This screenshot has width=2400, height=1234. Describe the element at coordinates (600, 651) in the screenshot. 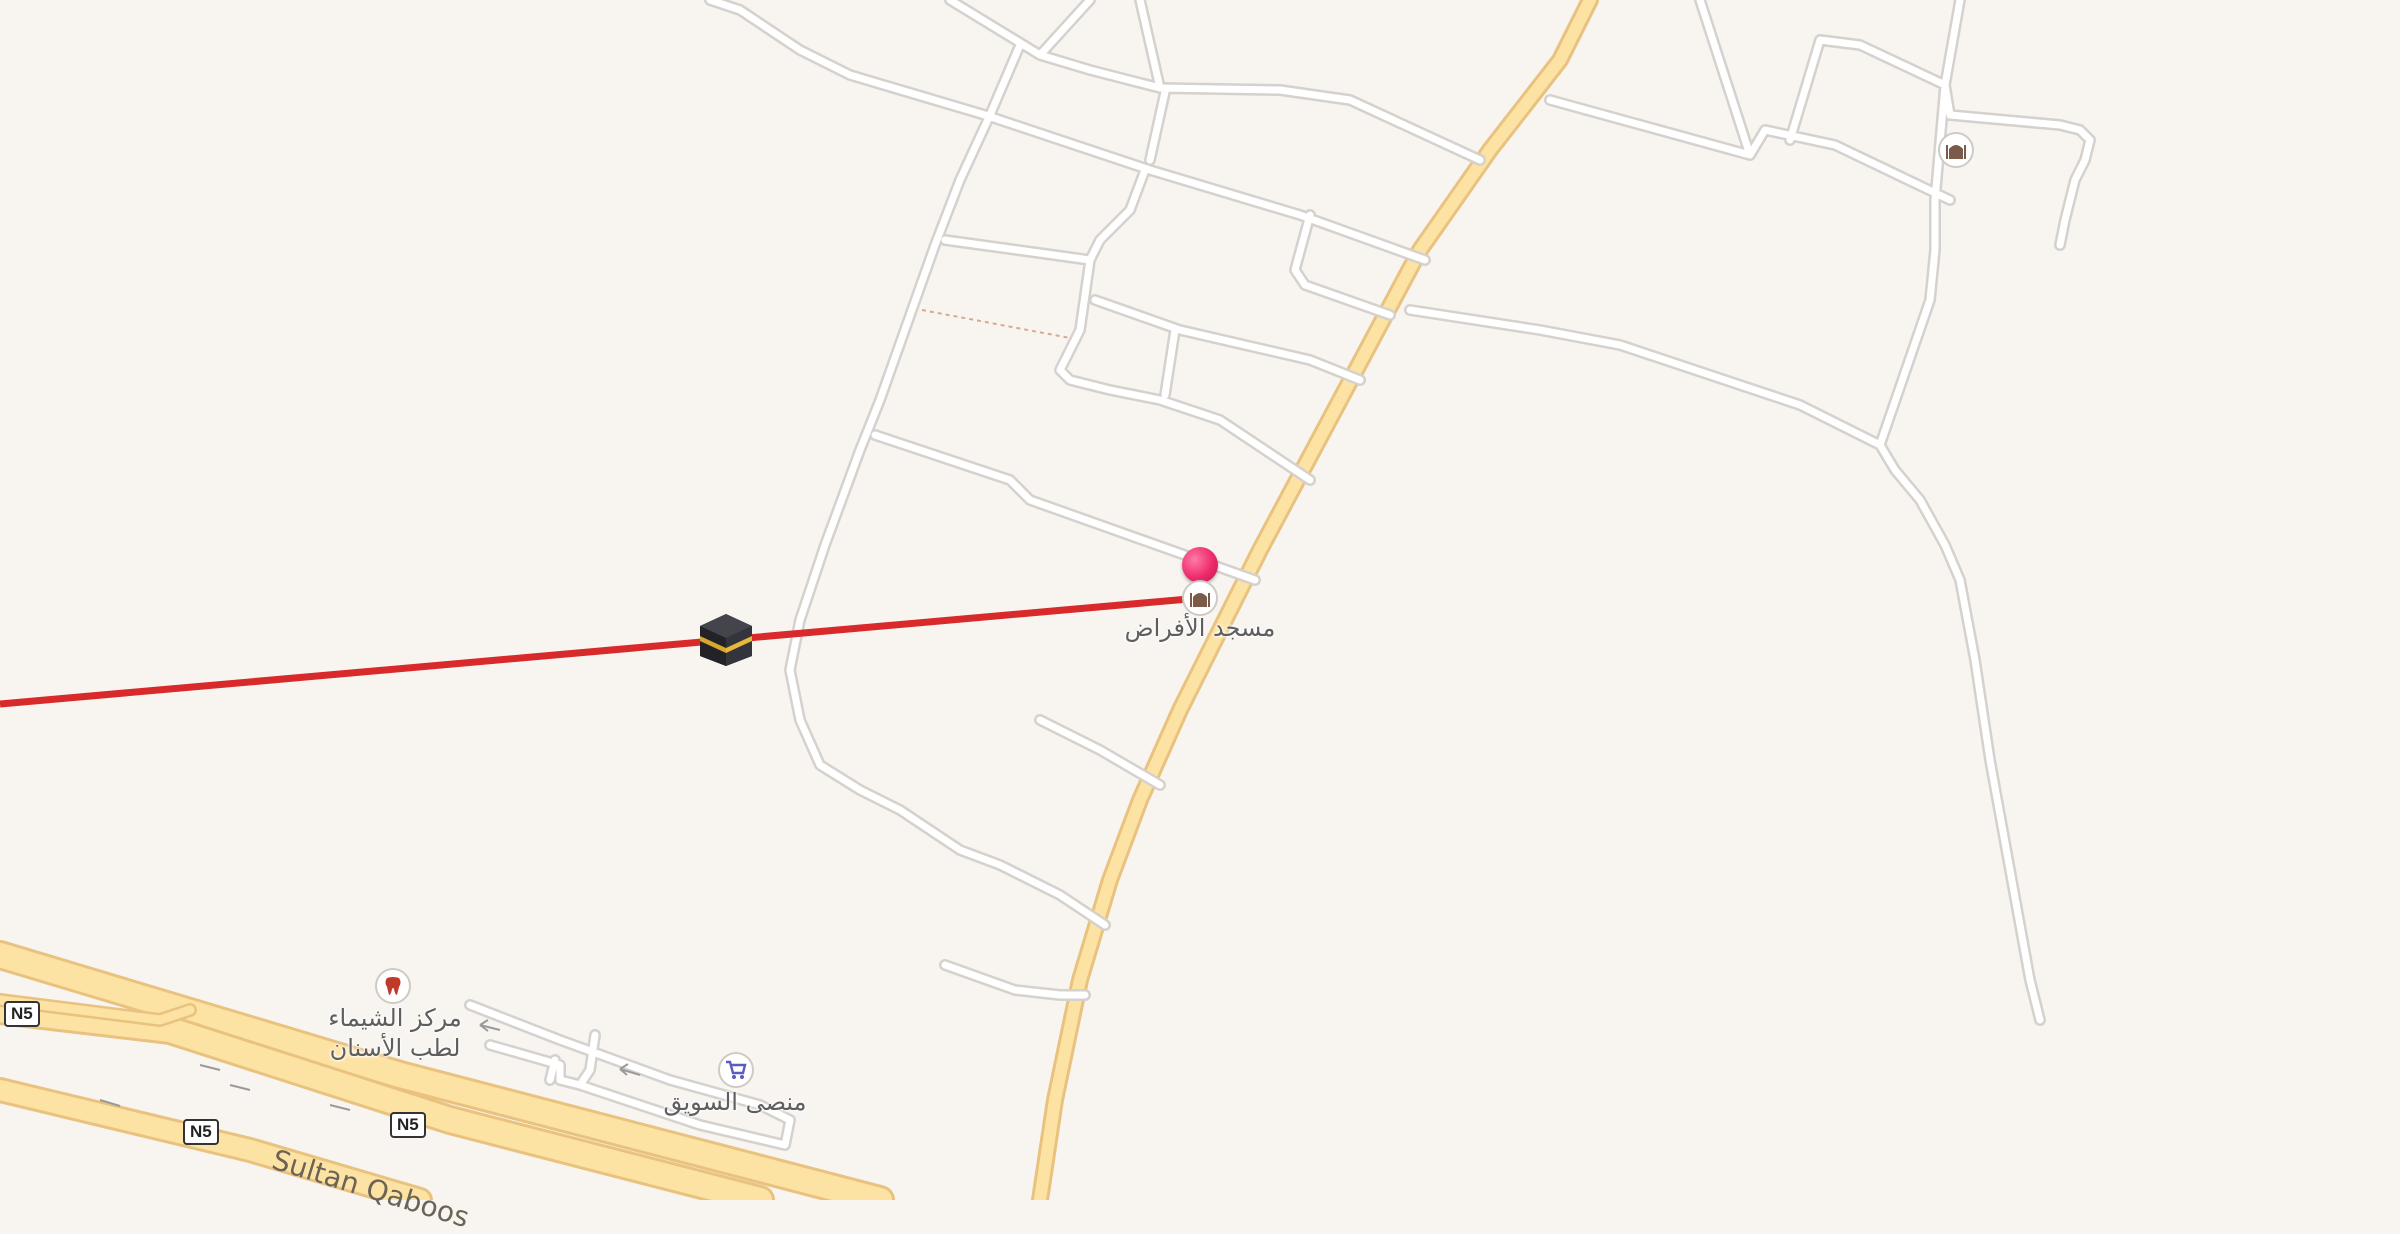

I see `qibla-direction-line` at that location.